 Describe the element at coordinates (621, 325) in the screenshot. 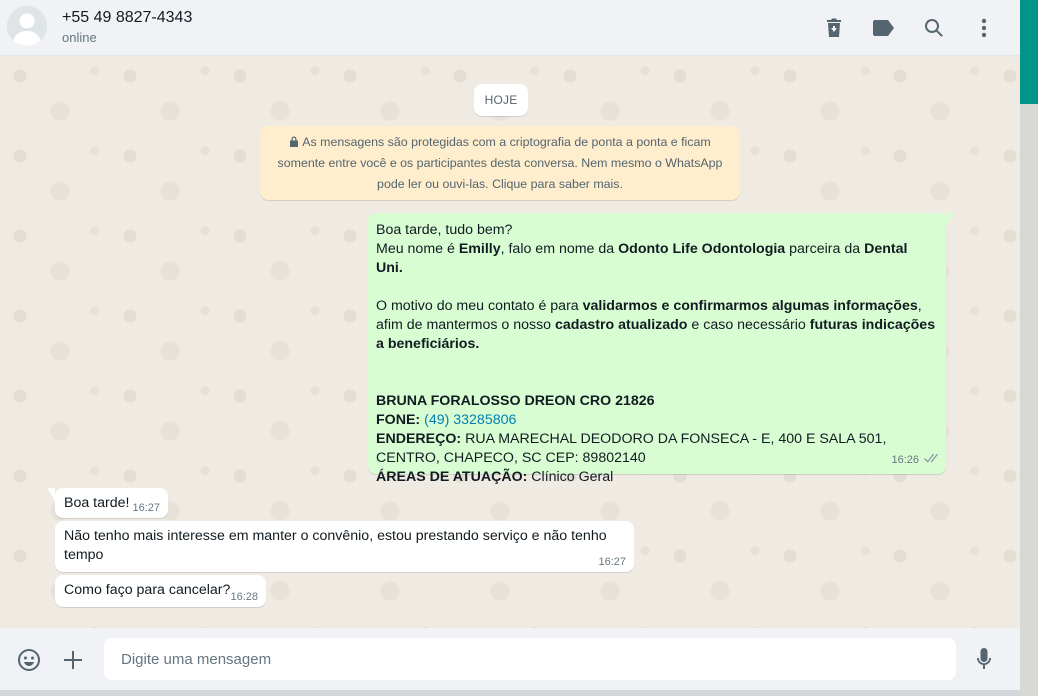

I see `reason-bold-2: cadastro atualizado` at that location.